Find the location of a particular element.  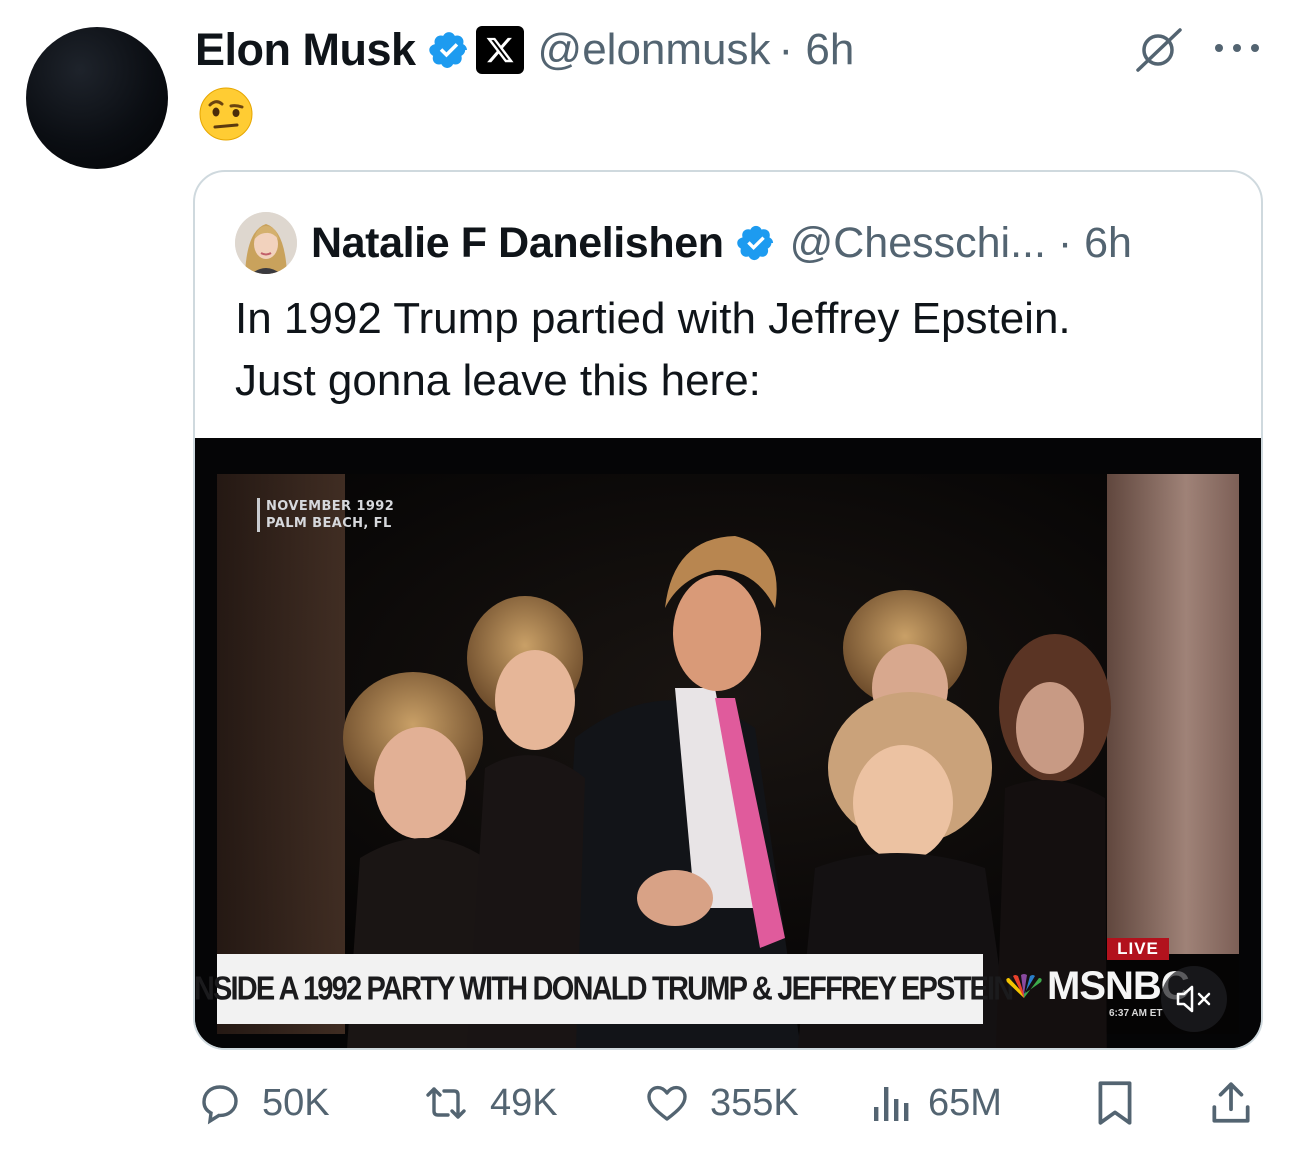

quoted-author-handle: @Chesschi... · 6h is located at coordinates (961, 243).